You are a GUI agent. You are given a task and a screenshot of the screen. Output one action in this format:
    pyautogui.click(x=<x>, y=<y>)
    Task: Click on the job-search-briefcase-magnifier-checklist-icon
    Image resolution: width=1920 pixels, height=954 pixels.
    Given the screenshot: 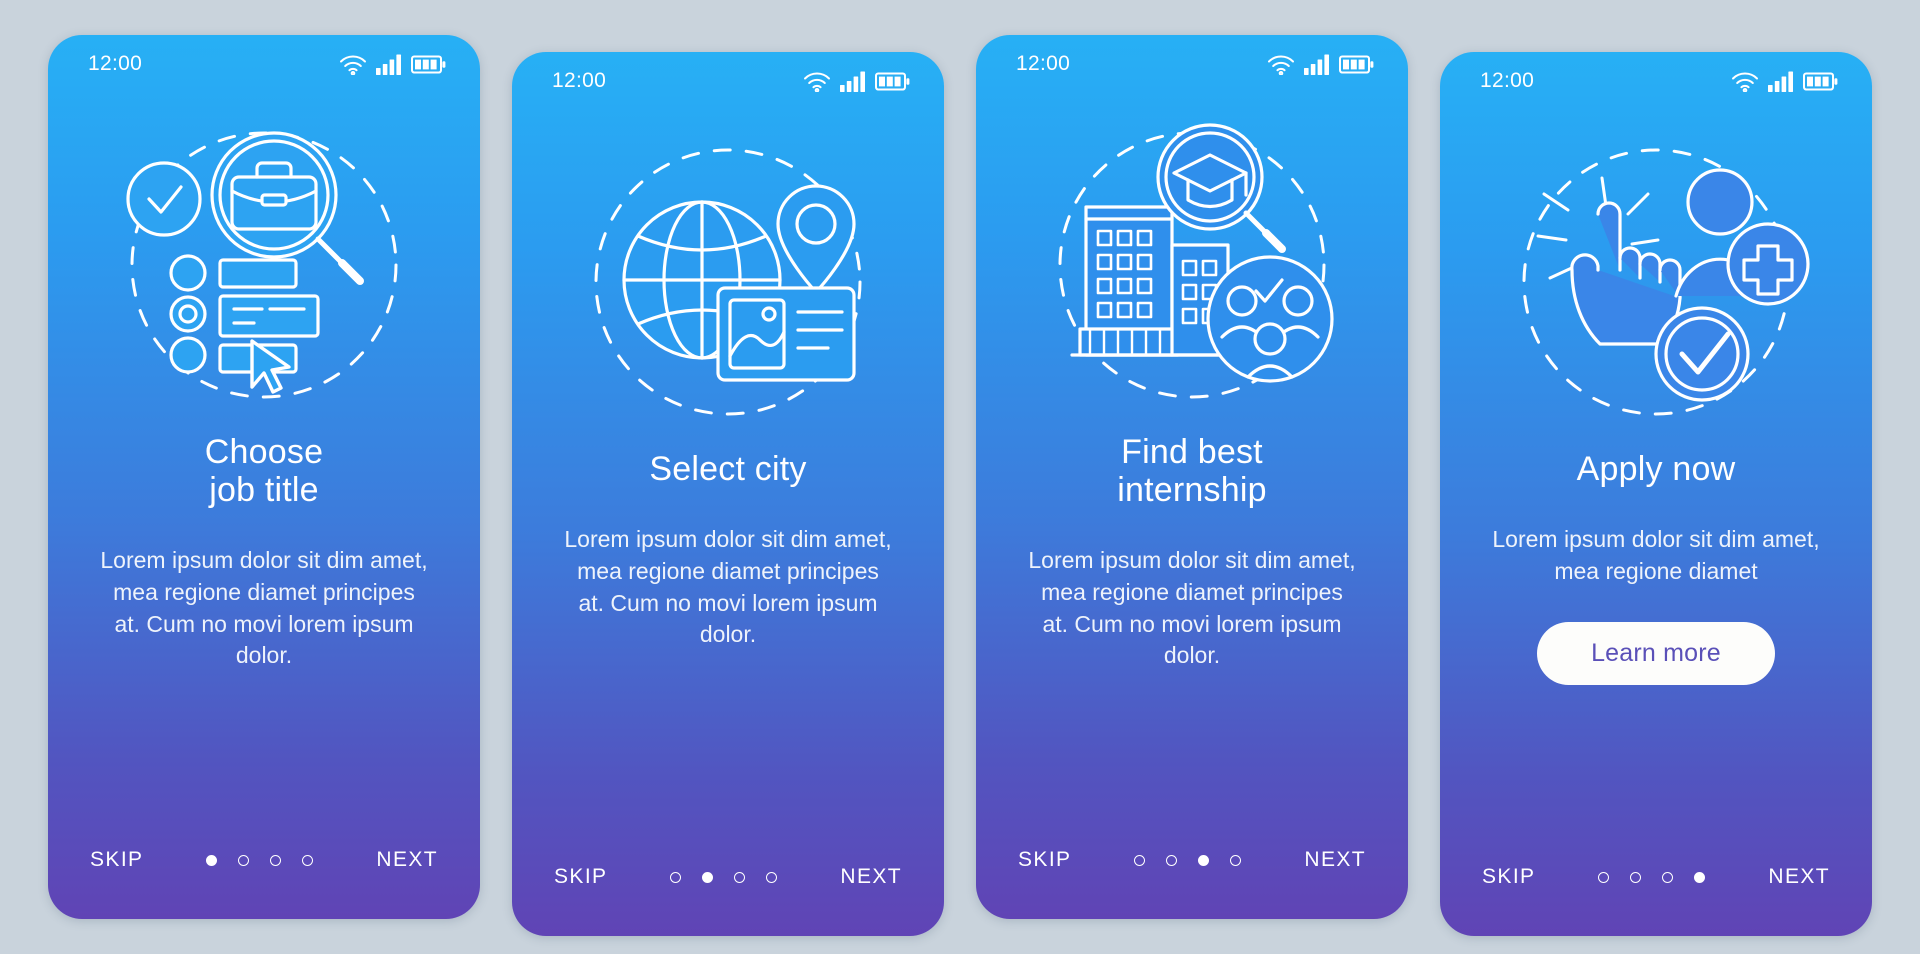 What is the action you would take?
    pyautogui.click(x=262, y=265)
    